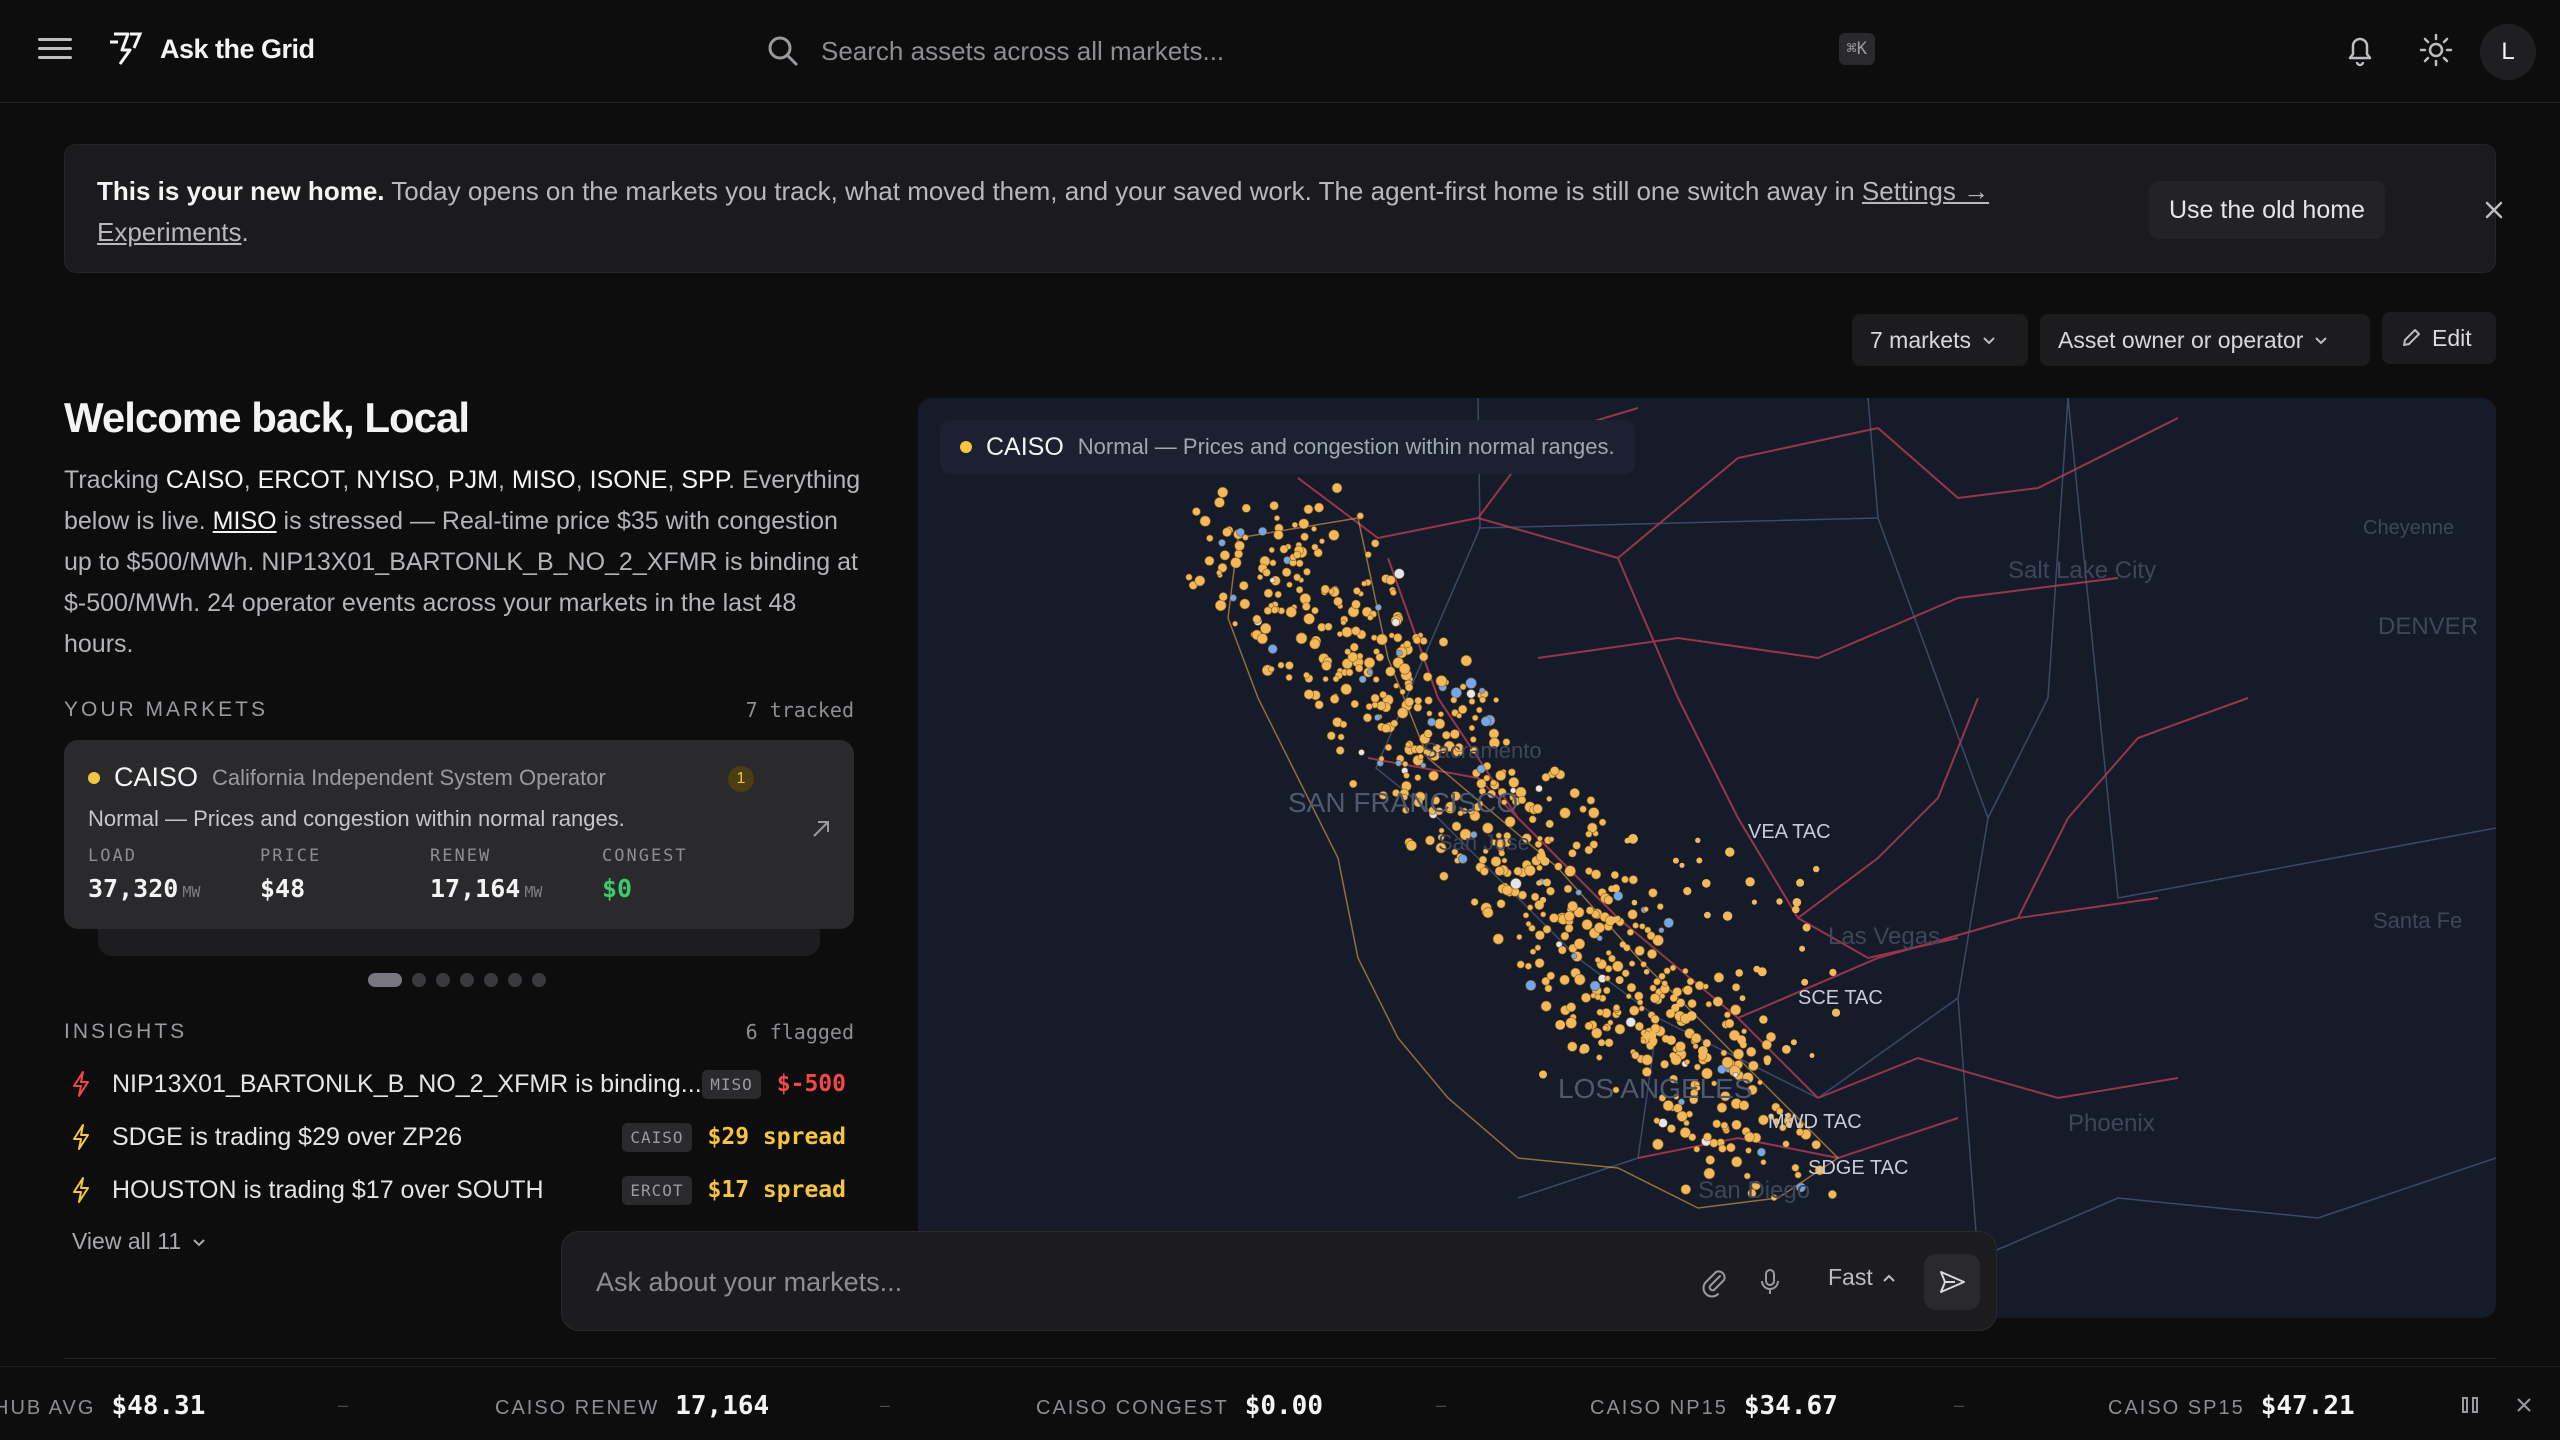 The height and width of the screenshot is (1440, 2560). What do you see at coordinates (419, 980) in the screenshot?
I see `carousel-dot` at bounding box center [419, 980].